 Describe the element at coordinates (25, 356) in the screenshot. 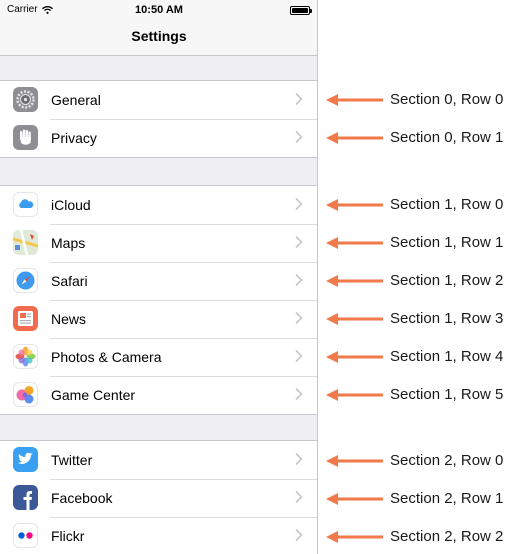

I see `flower-icon` at that location.